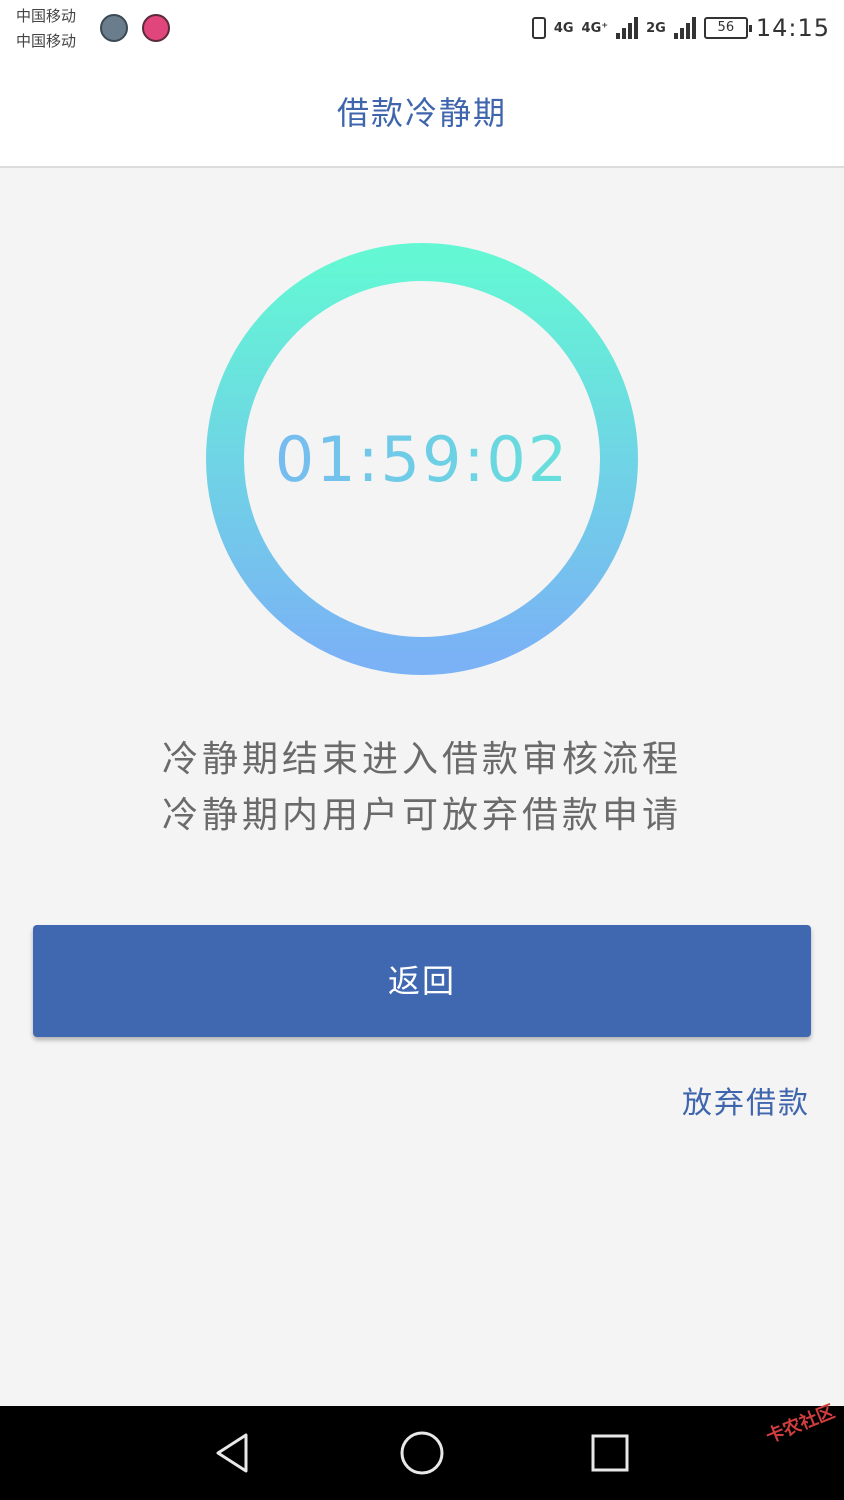 The height and width of the screenshot is (1500, 844). Describe the element at coordinates (727, 28) in the screenshot. I see `battery-icon: 56` at that location.